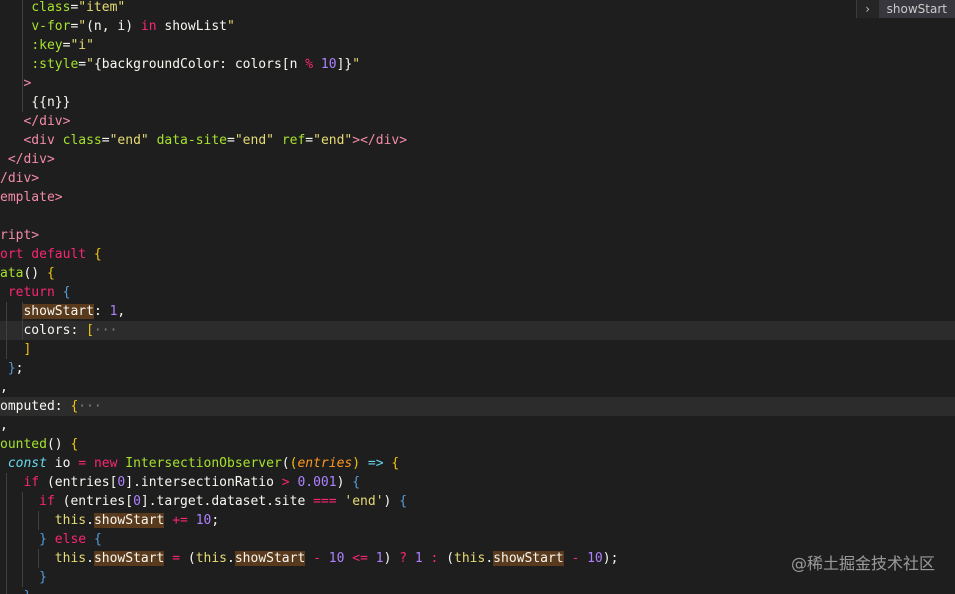 The height and width of the screenshot is (594, 955). I want to click on code-token: ref, so click(293, 140).